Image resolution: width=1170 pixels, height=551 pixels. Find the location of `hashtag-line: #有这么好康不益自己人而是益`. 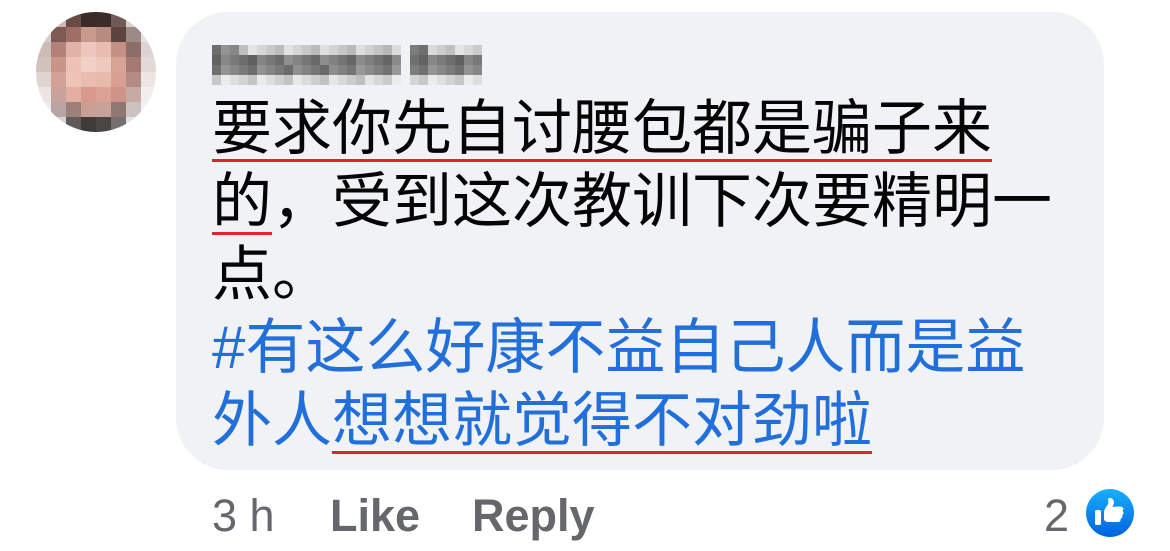

hashtag-line: #有这么好康不益自己人而是益 is located at coordinates (632, 347).